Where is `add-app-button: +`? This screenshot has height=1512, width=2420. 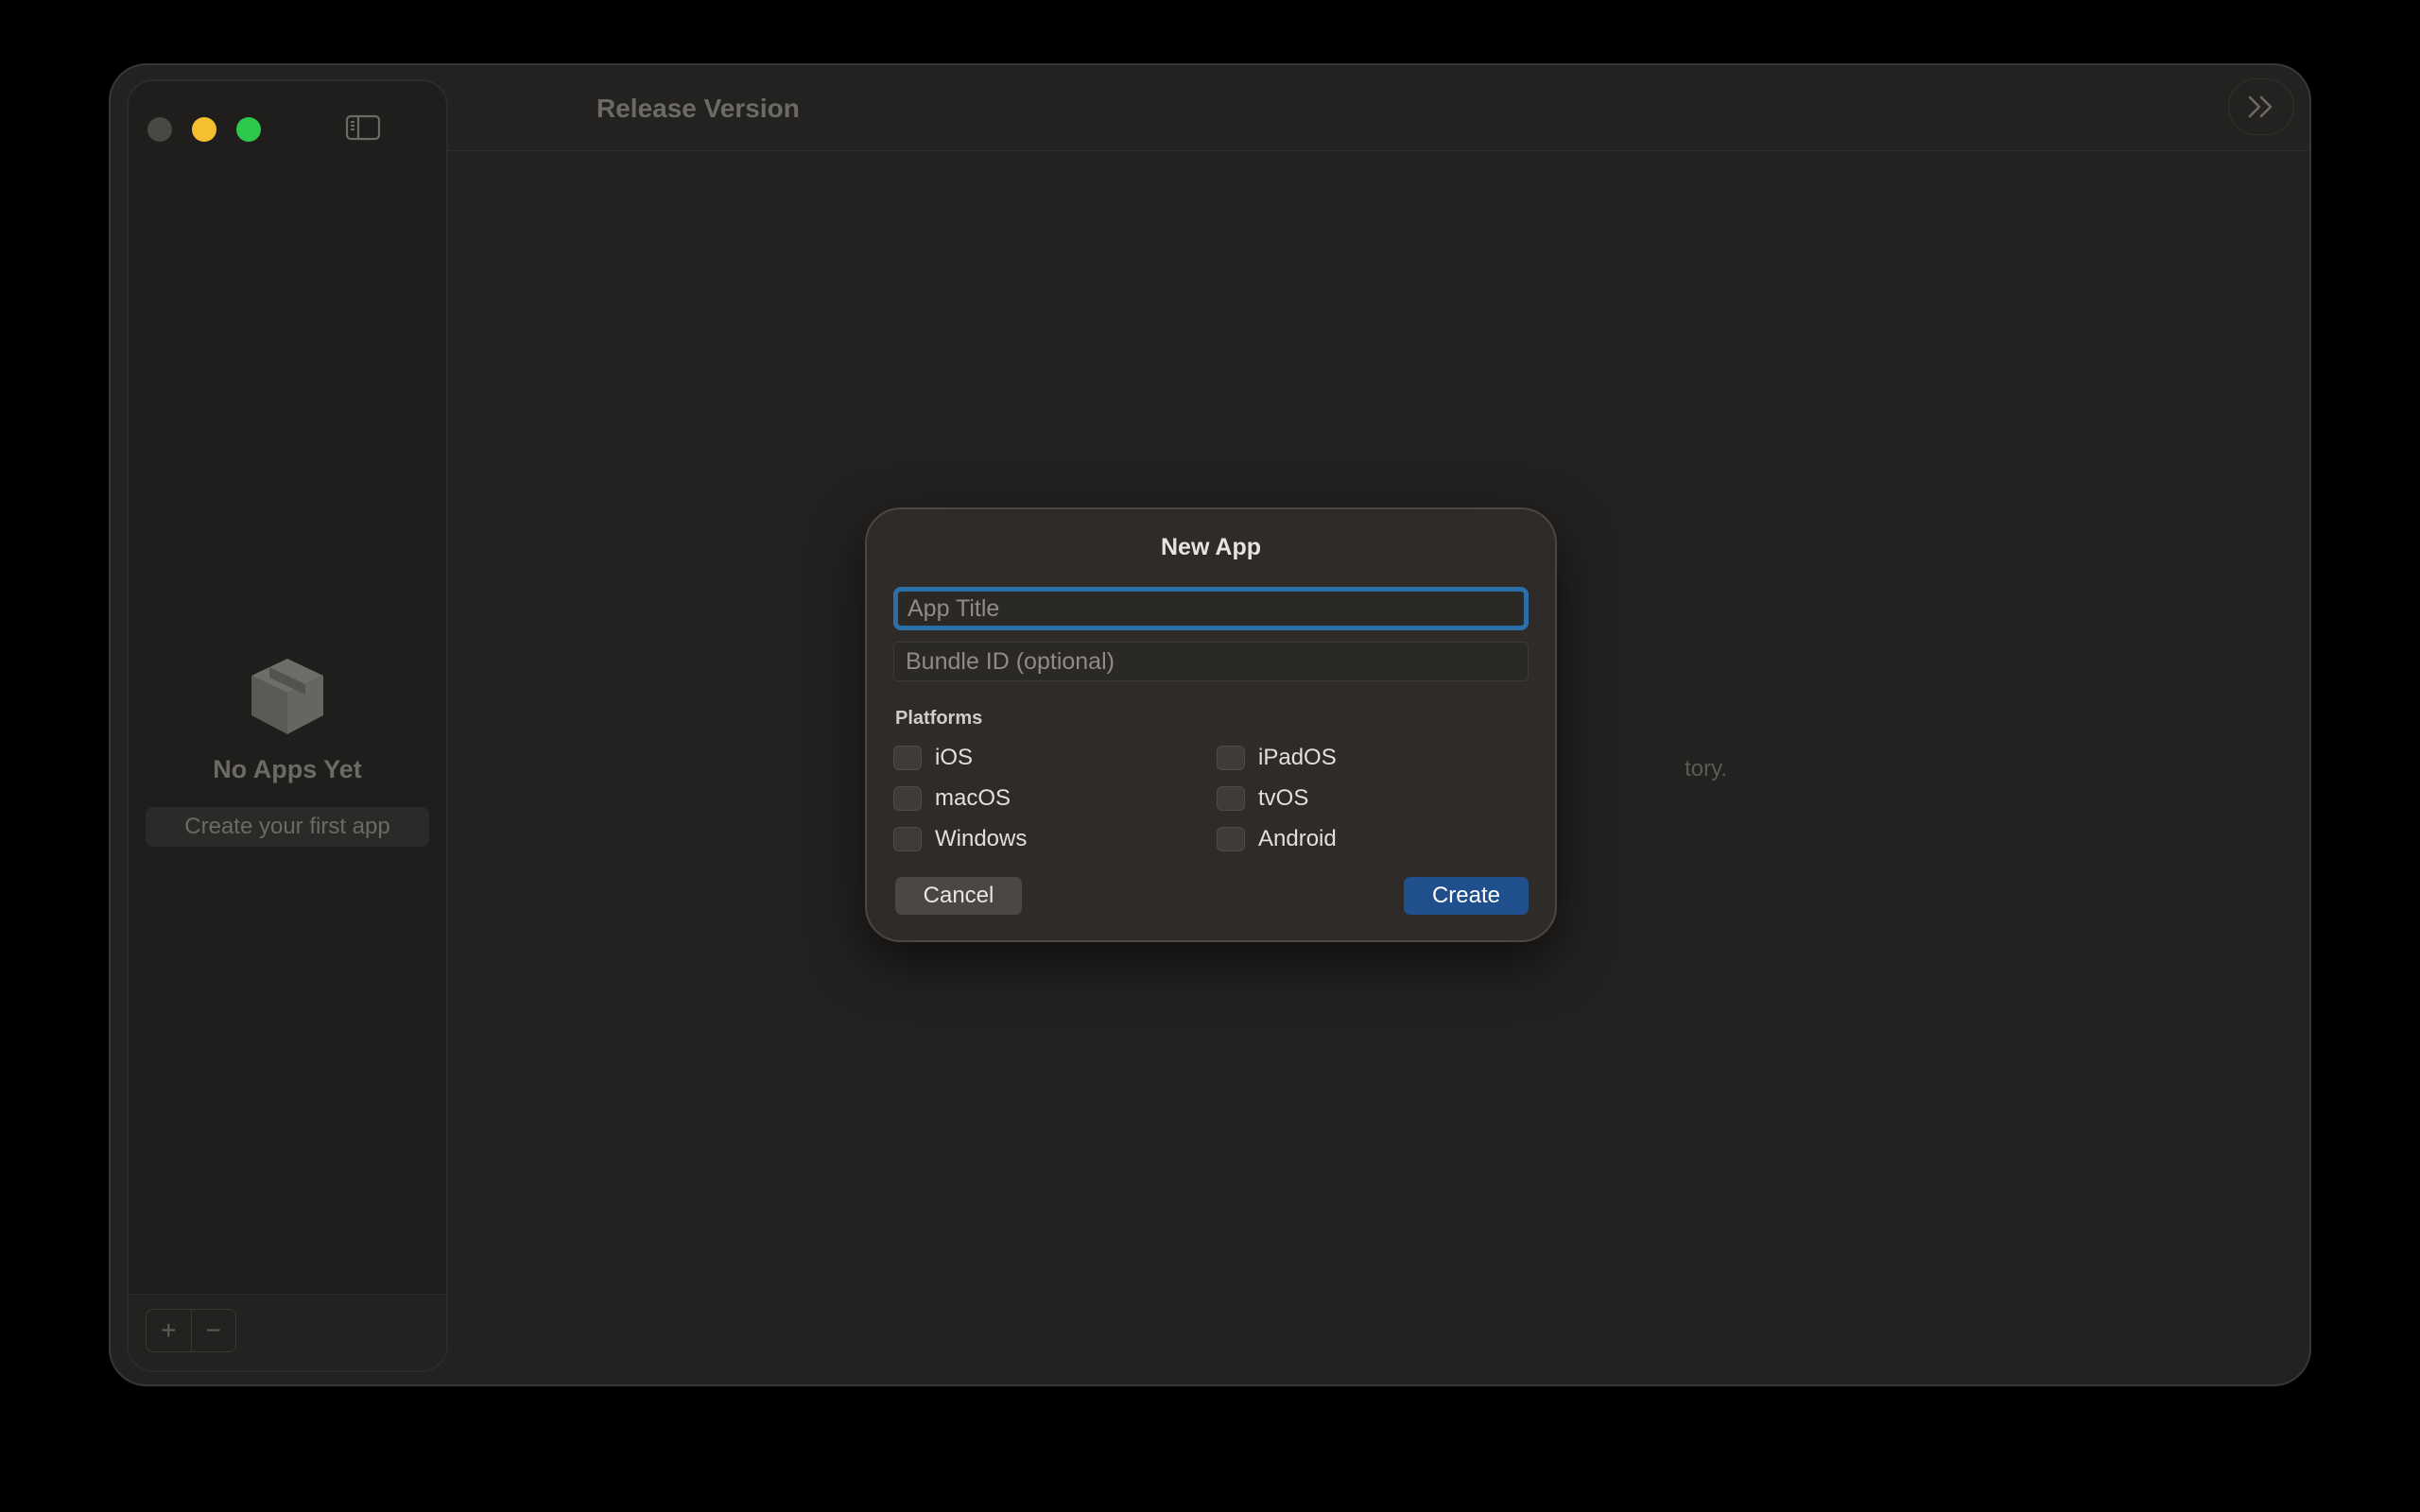
add-app-button: + is located at coordinates (169, 1330).